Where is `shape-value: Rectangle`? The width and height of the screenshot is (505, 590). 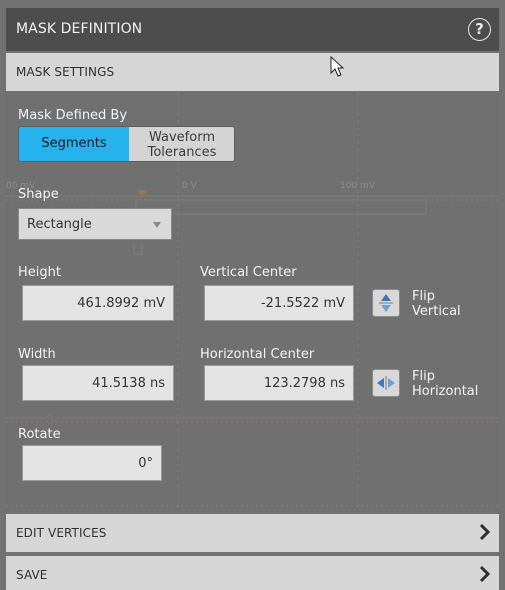
shape-value: Rectangle is located at coordinates (59, 224).